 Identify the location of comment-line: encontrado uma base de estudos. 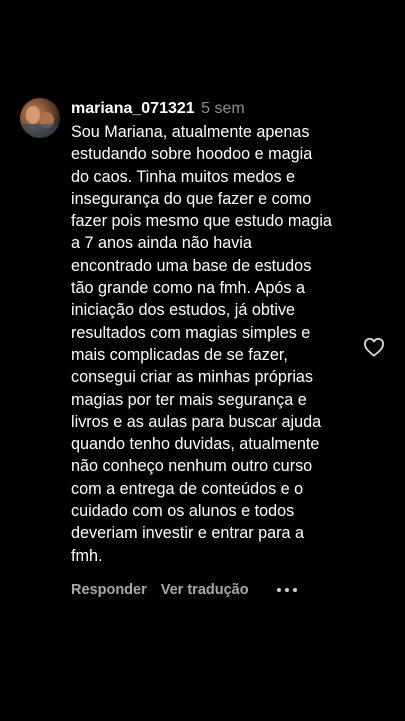
(191, 265).